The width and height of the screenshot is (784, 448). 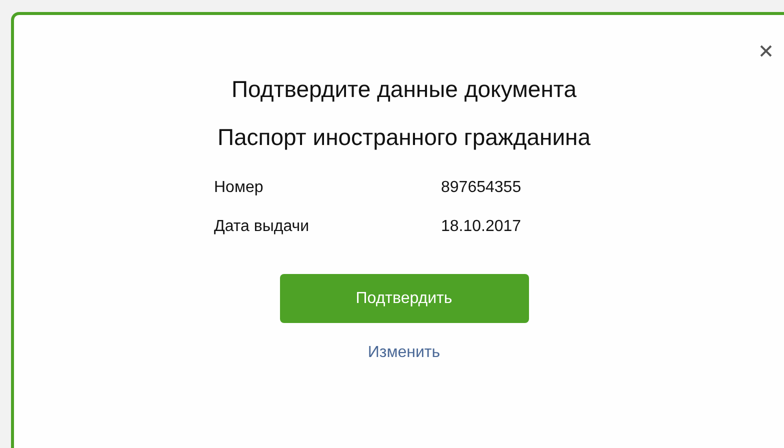 What do you see at coordinates (404, 298) in the screenshot?
I see `confirm-button: Подтвердить` at bounding box center [404, 298].